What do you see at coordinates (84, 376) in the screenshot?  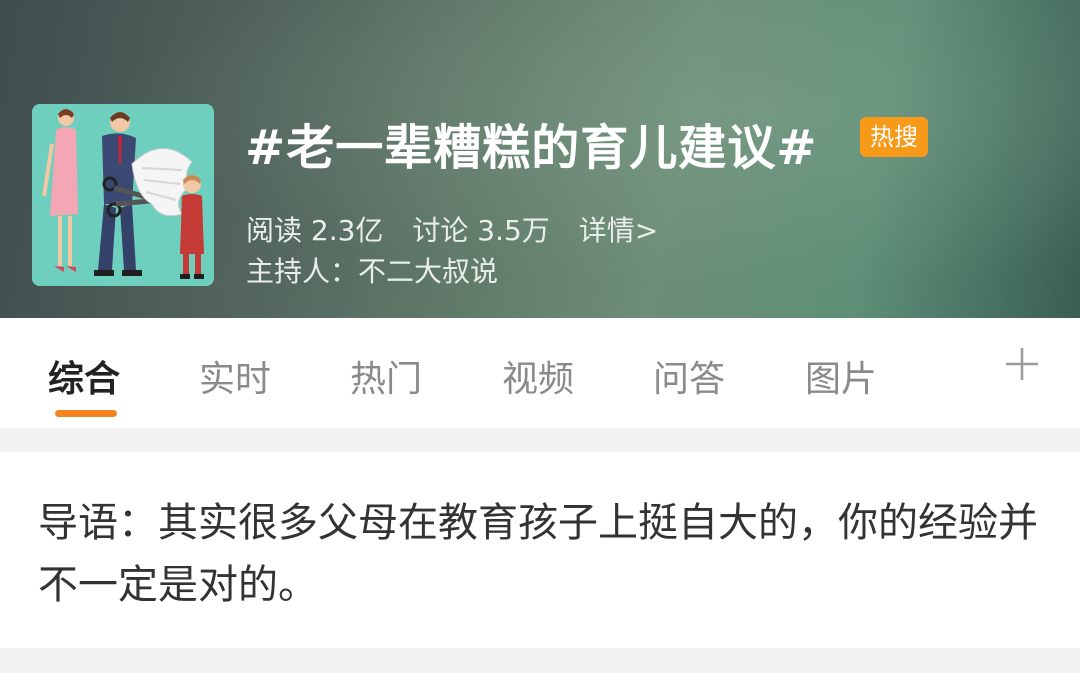 I see `tab-overview: 综合` at bounding box center [84, 376].